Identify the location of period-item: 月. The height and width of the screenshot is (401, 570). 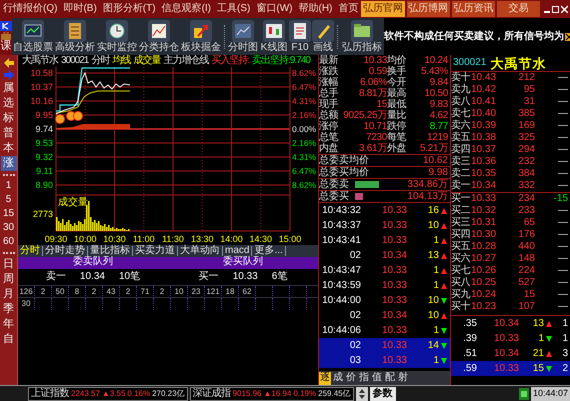
(8, 294).